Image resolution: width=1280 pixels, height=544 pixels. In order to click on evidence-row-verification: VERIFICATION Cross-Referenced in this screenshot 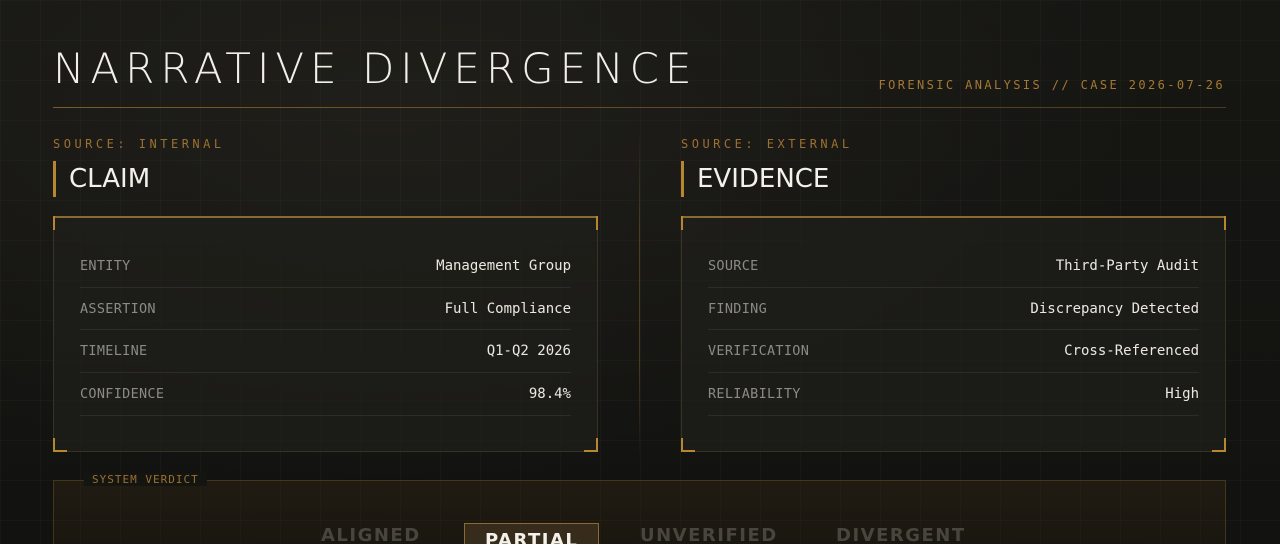, I will do `click(953, 352)`.